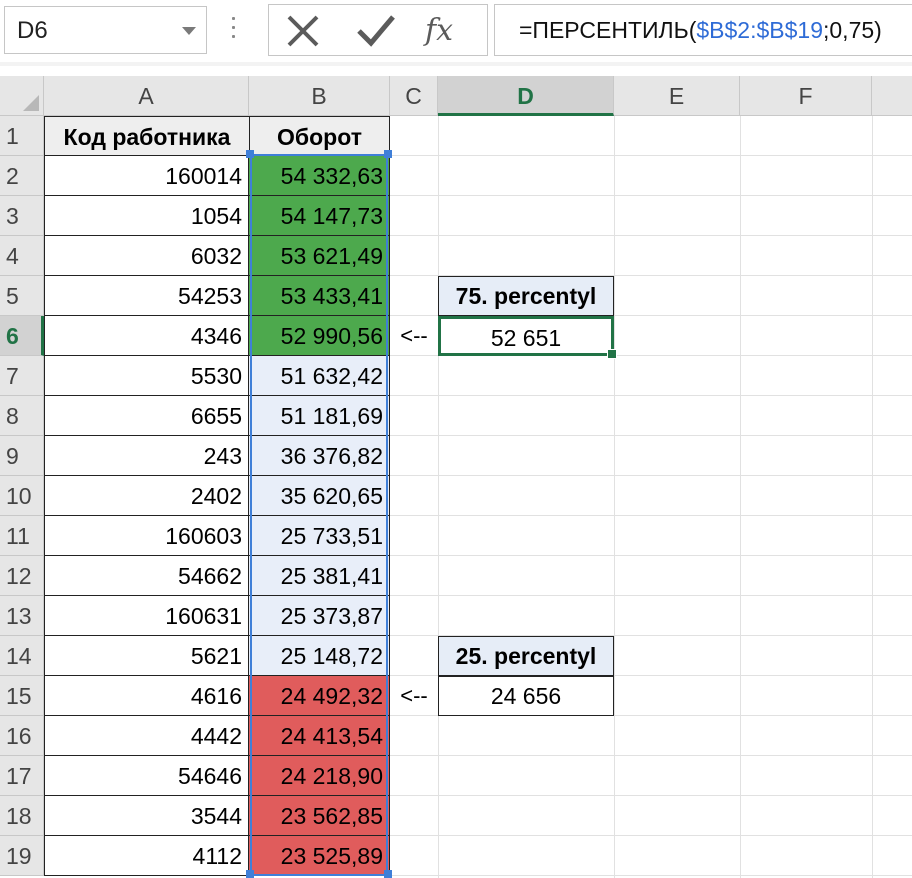  I want to click on formula-suffix: ;0,75), so click(852, 30).